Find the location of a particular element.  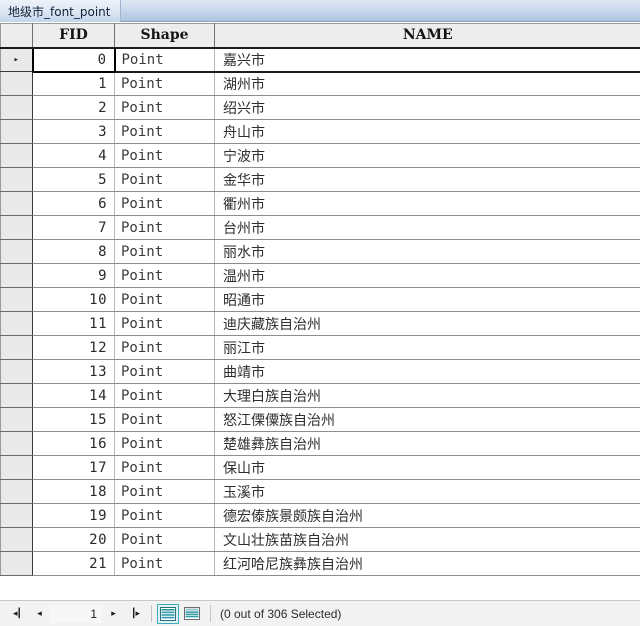

cell-name: 文山壮族苗族自治州 is located at coordinates (427, 539).